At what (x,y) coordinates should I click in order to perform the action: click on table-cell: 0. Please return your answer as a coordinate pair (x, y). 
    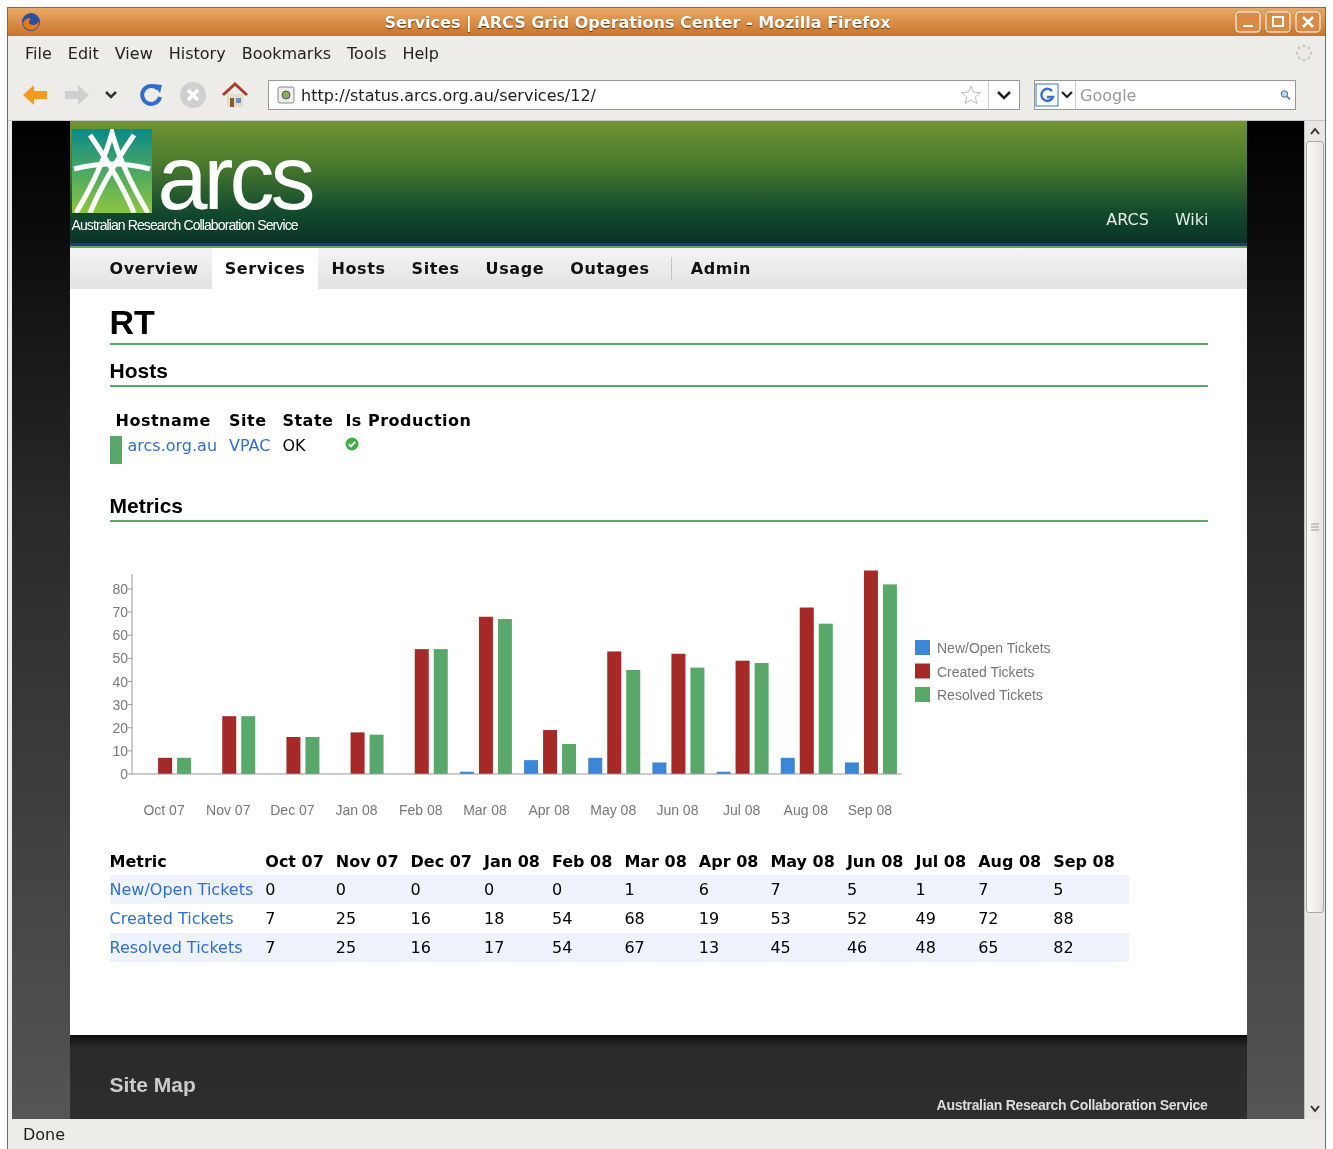
    Looking at the image, I should click on (489, 889).